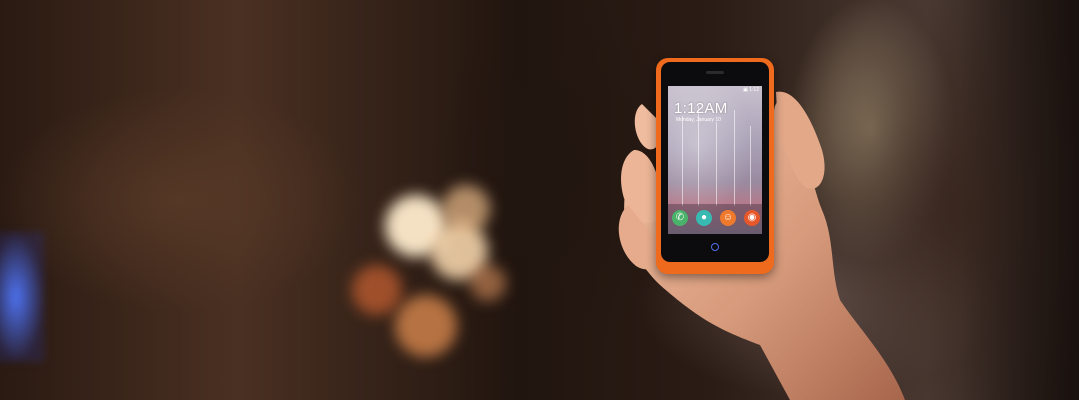  What do you see at coordinates (728, 218) in the screenshot?
I see `contacts-icon: ☺` at bounding box center [728, 218].